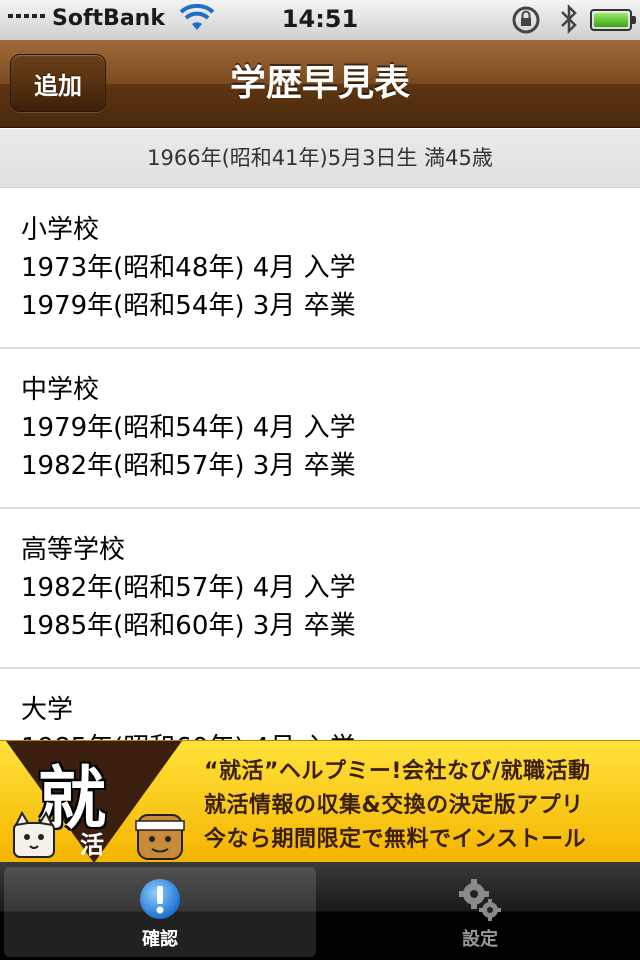 The height and width of the screenshot is (960, 640). Describe the element at coordinates (320, 84) in the screenshot. I see `navigation-bar: 学歴早見表 追加` at that location.